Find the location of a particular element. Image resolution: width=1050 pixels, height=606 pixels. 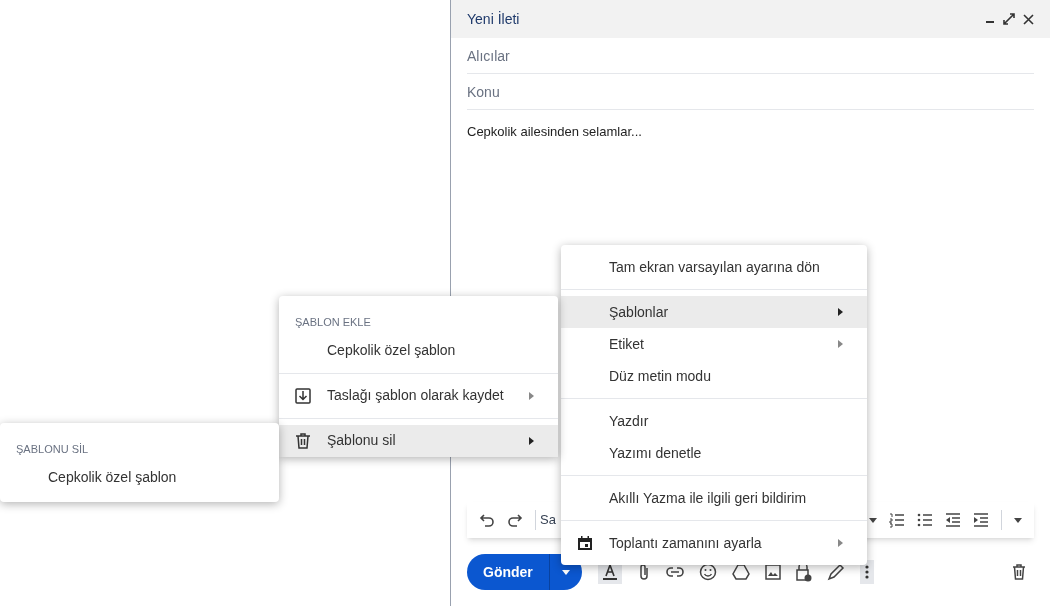

menu-item: Etiket is located at coordinates (714, 344).